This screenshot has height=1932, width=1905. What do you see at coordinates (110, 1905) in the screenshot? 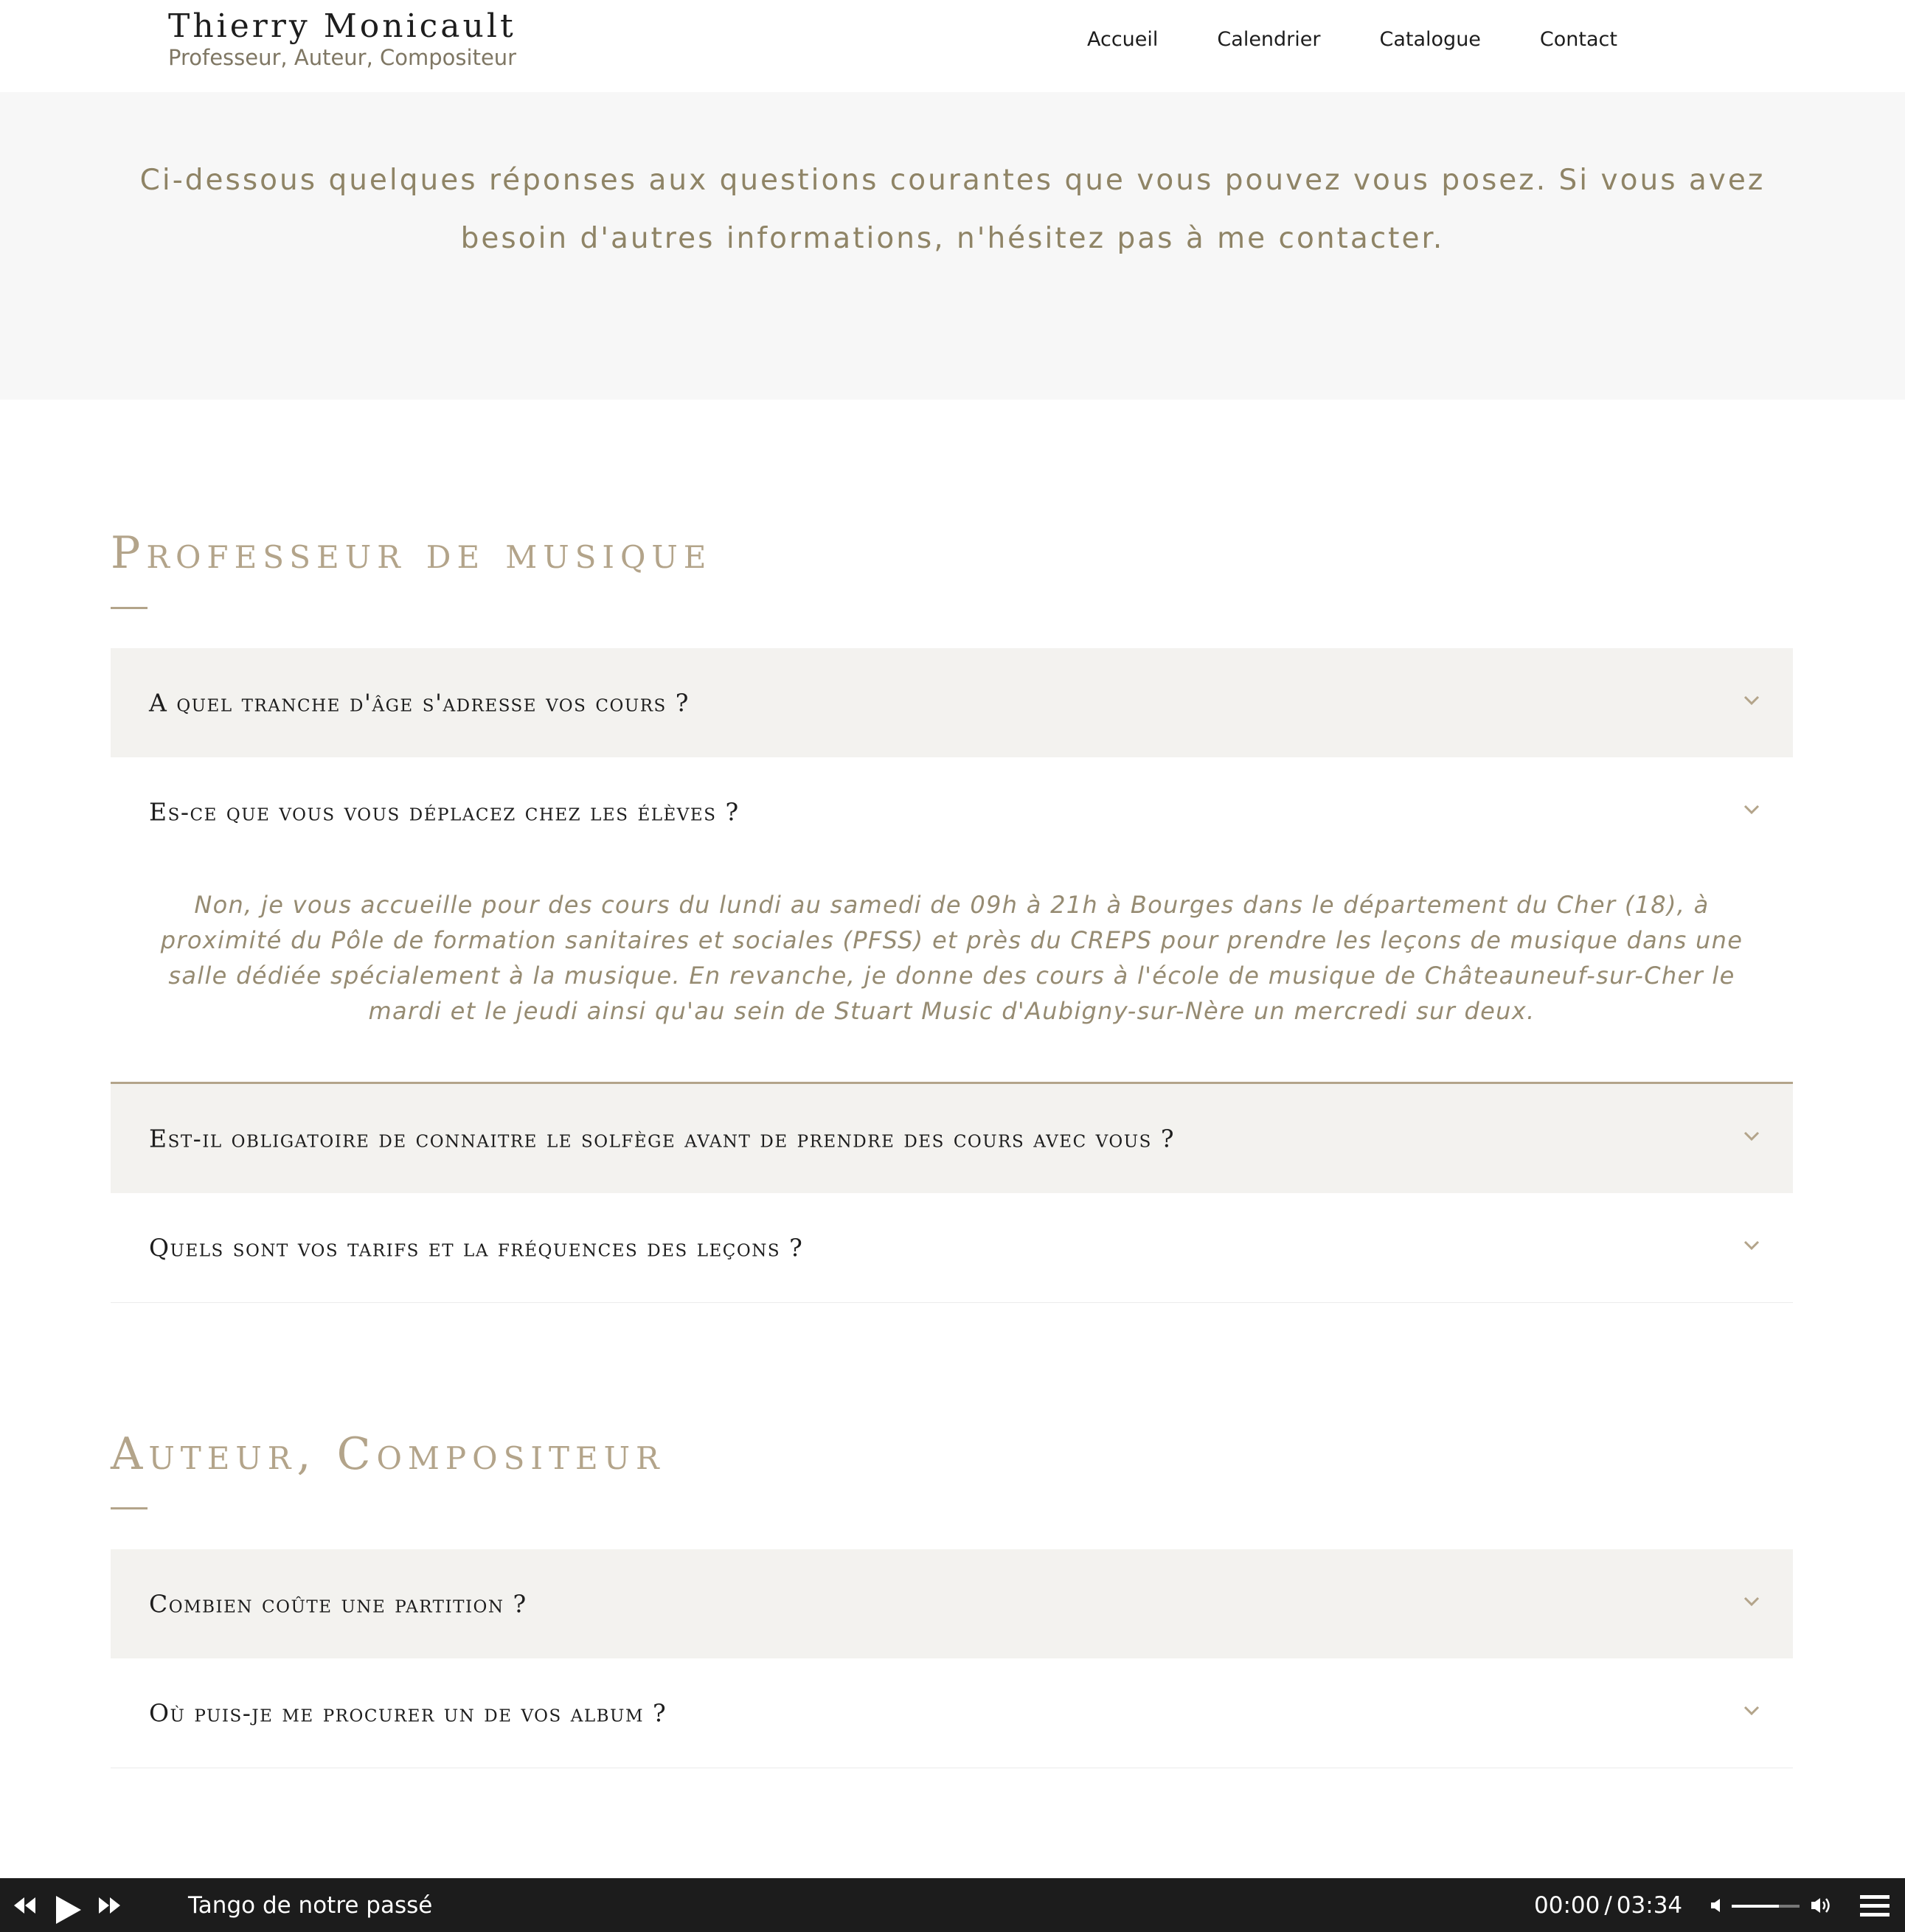
I see `next-icon` at bounding box center [110, 1905].